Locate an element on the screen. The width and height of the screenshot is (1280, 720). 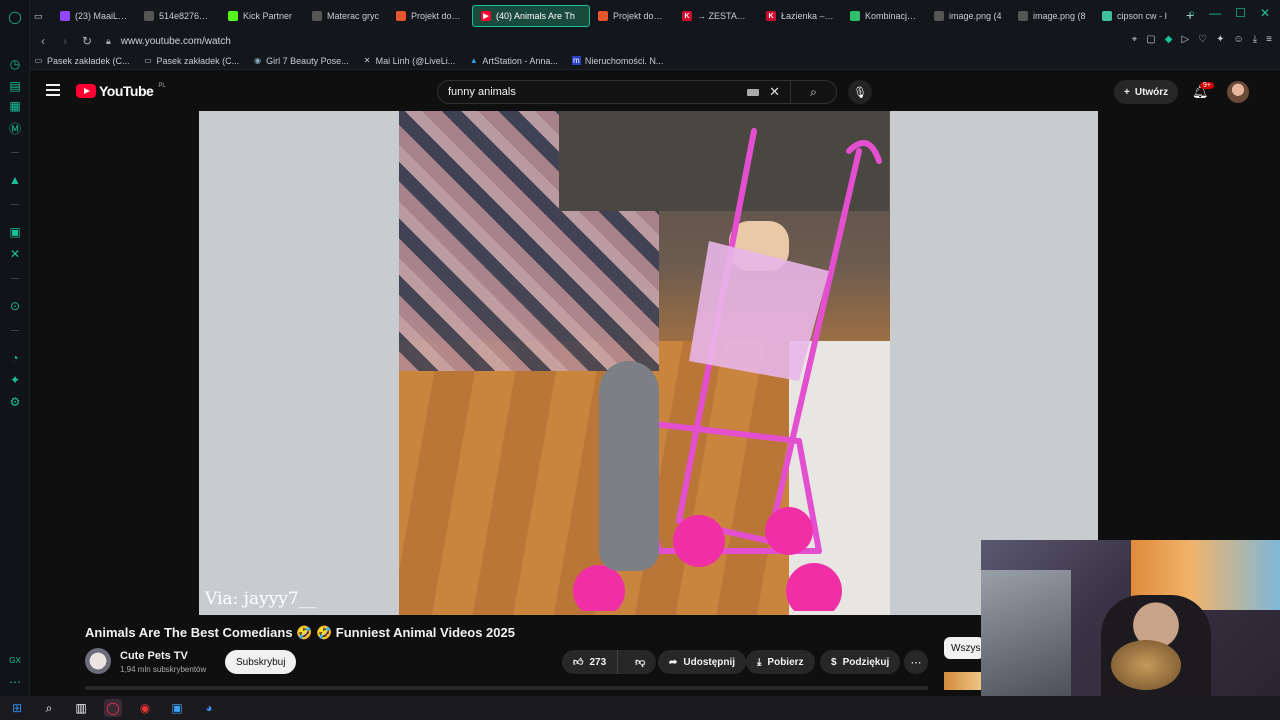
more-icon: ⋯ is located at coordinates (15, 682).